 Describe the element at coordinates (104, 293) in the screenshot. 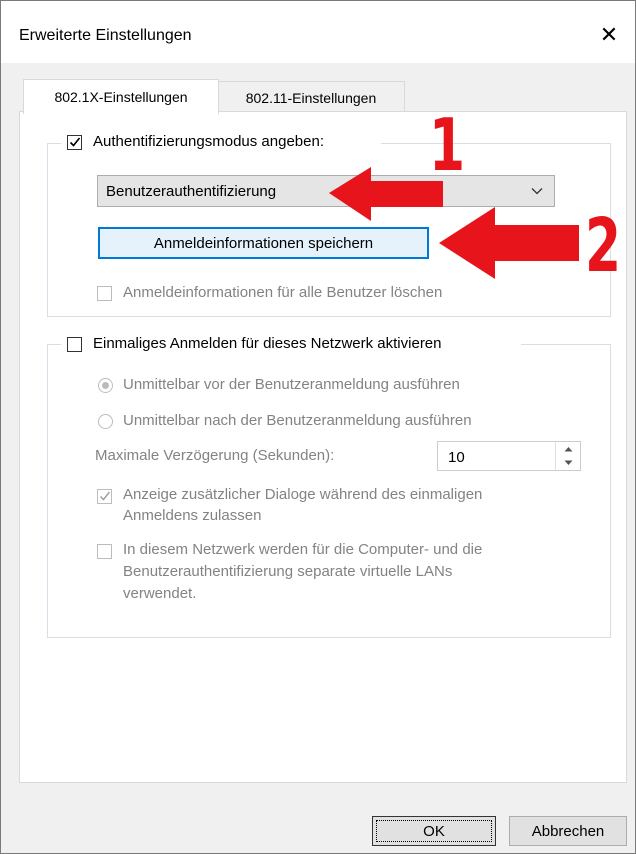

I see `delete-credentials-checkbox` at that location.